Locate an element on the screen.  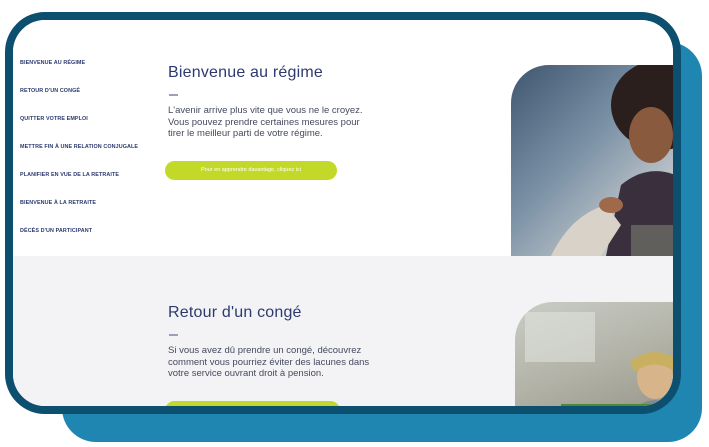
sidebar-item-end-relationship: METTRE FIN À UNE RELATION CONJUGALE is located at coordinates (100, 158).